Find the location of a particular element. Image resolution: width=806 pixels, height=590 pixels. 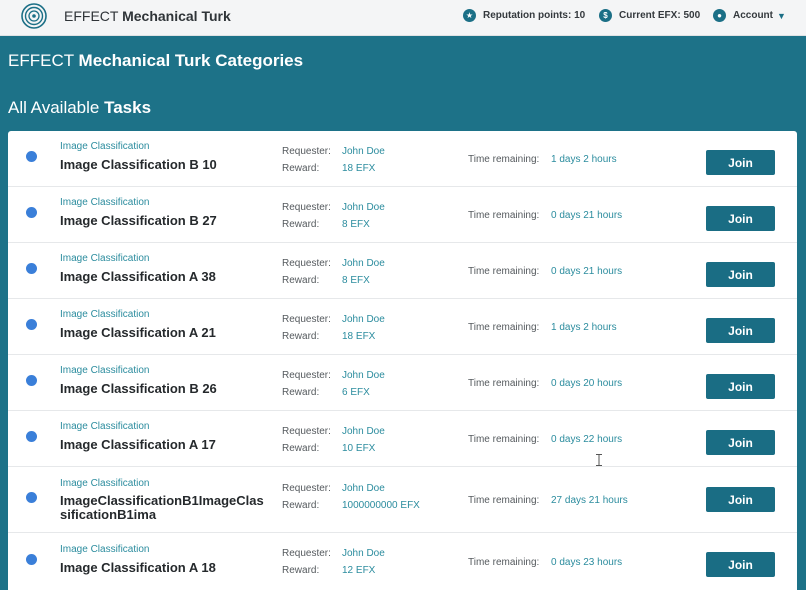

task-title: Image Classification A 21 is located at coordinates (138, 332).